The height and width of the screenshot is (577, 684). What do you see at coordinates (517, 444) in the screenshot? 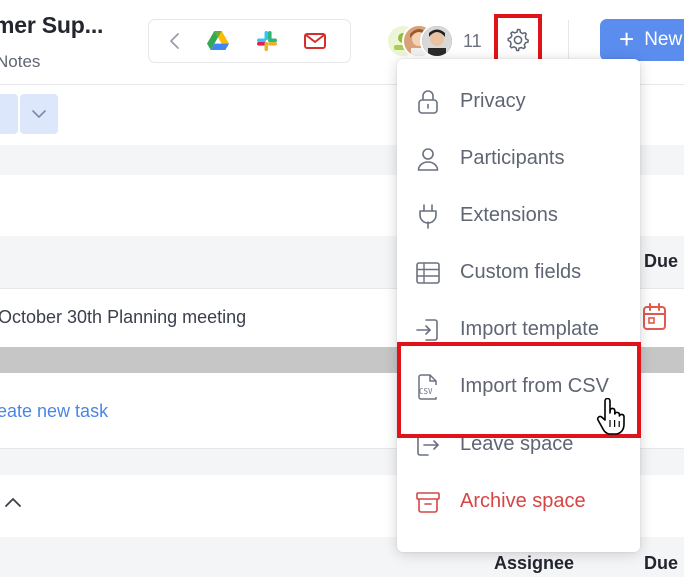
I see `menu-item-label: Leave space` at bounding box center [517, 444].